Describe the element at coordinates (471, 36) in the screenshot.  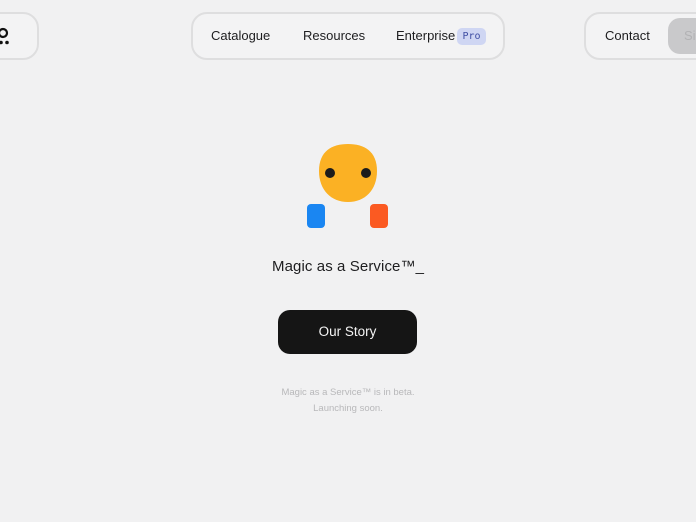
I see `pro-badge: Pro` at that location.